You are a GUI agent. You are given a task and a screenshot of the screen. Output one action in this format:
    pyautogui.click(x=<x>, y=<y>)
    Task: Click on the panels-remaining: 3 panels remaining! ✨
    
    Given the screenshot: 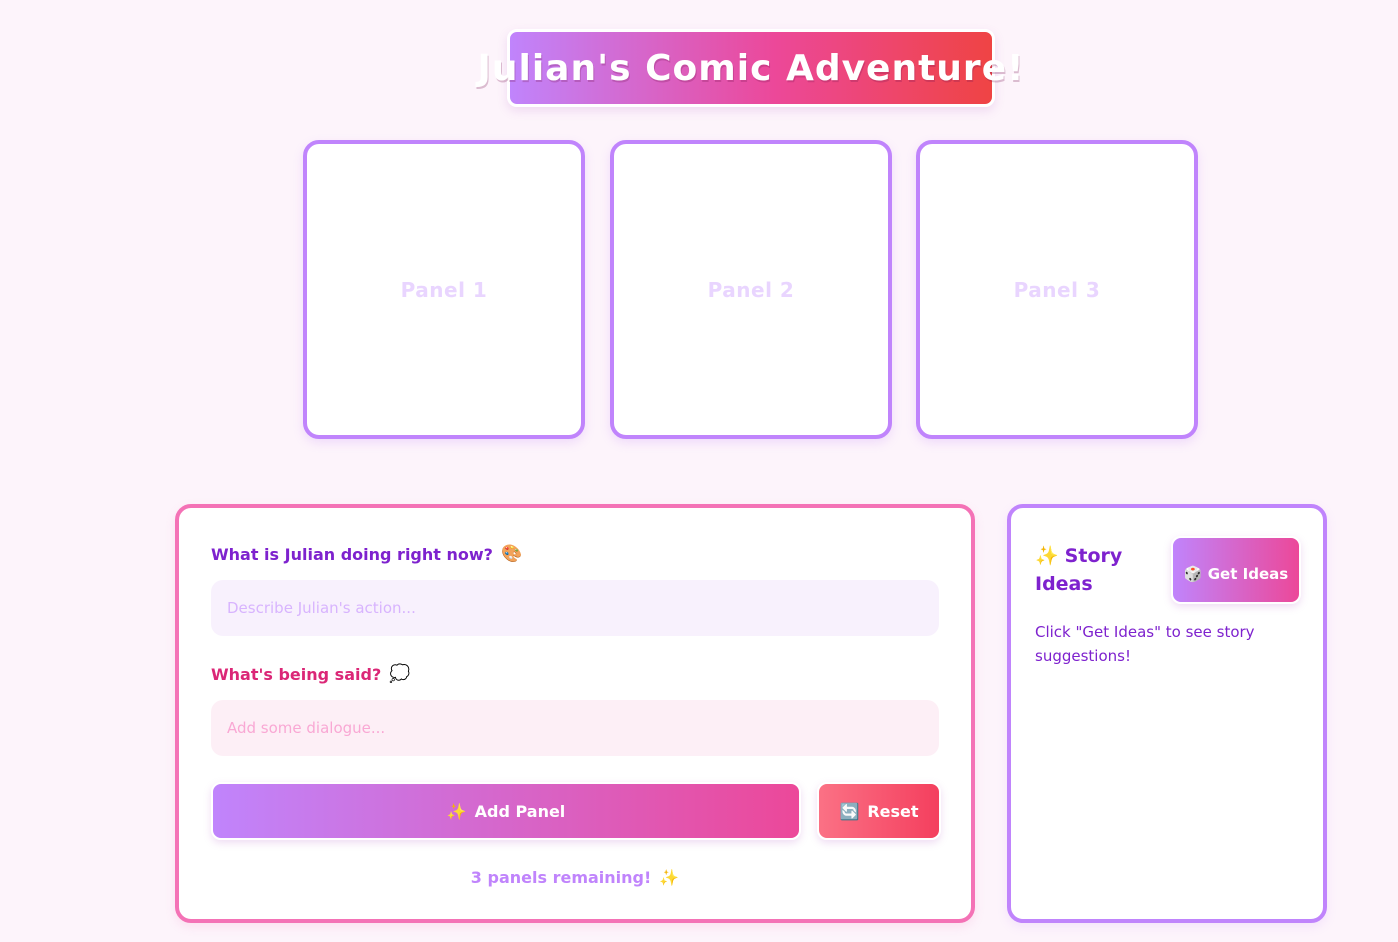 What is the action you would take?
    pyautogui.click(x=575, y=877)
    